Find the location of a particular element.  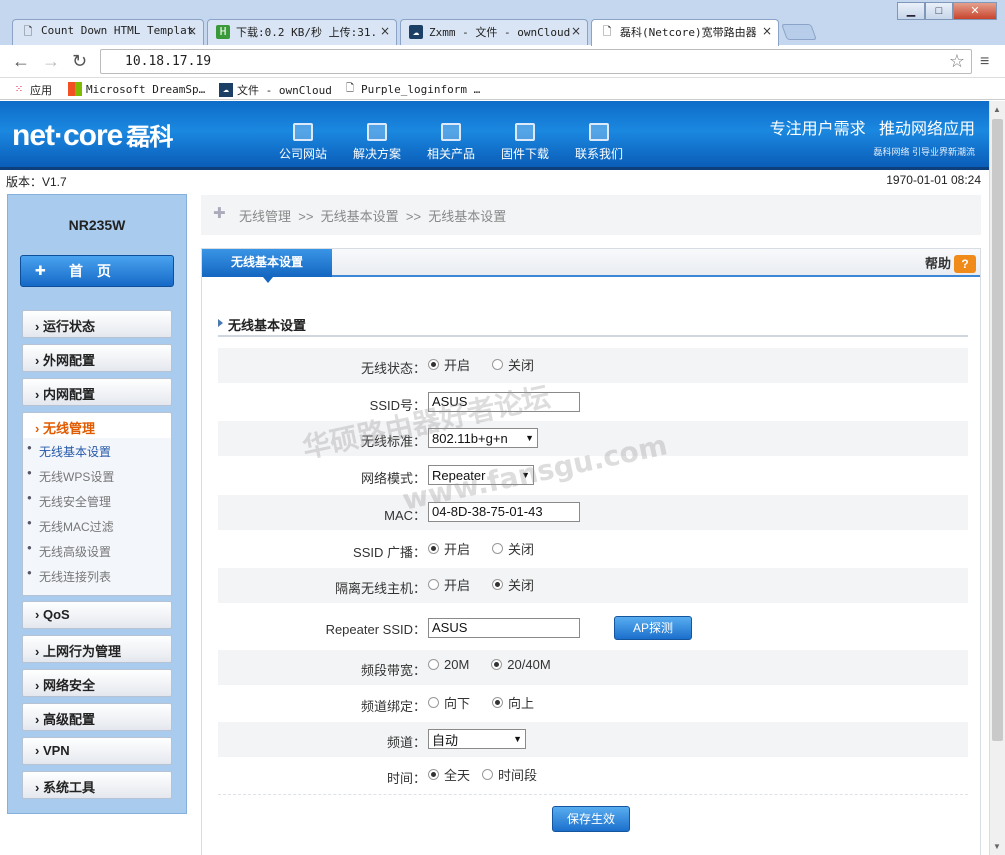

radio-broadcast-off: 关闭 is located at coordinates (513, 548).